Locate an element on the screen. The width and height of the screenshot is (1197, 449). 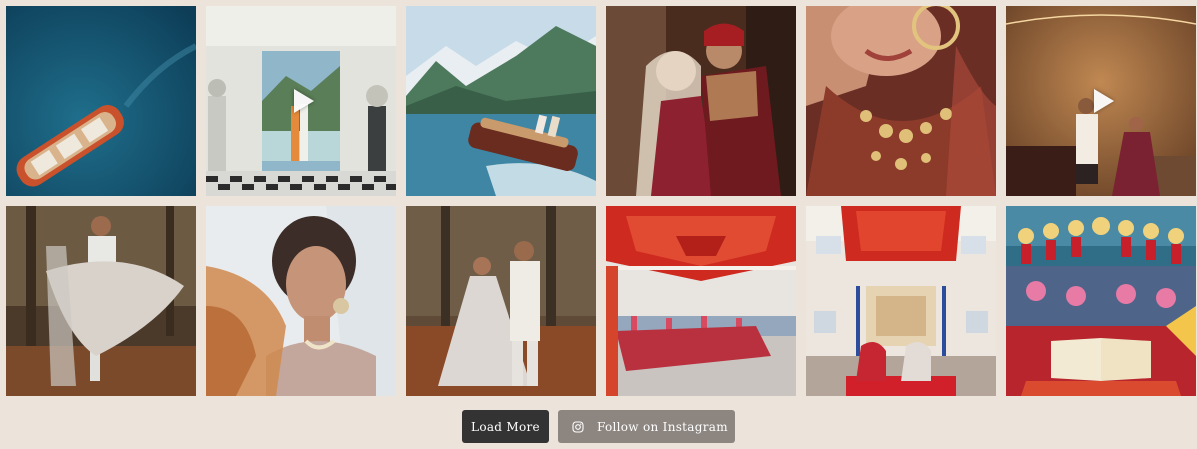
feed-actions: Load More Follow on Instagram is located at coordinates (598, 426).